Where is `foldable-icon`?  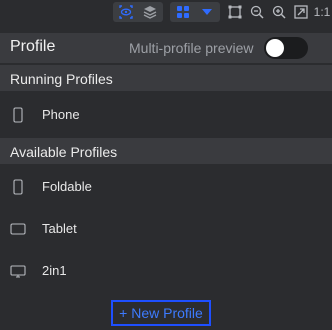 foldable-icon is located at coordinates (18, 187).